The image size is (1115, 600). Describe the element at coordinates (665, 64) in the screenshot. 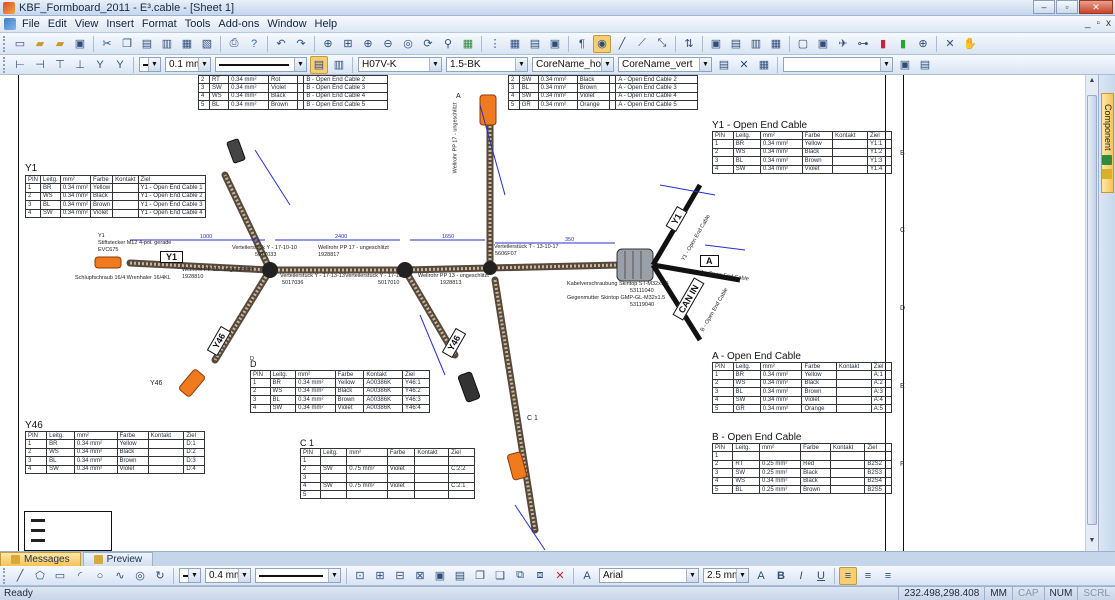

I see `core-name-vertical-combo: CoreName_vert ▼` at that location.